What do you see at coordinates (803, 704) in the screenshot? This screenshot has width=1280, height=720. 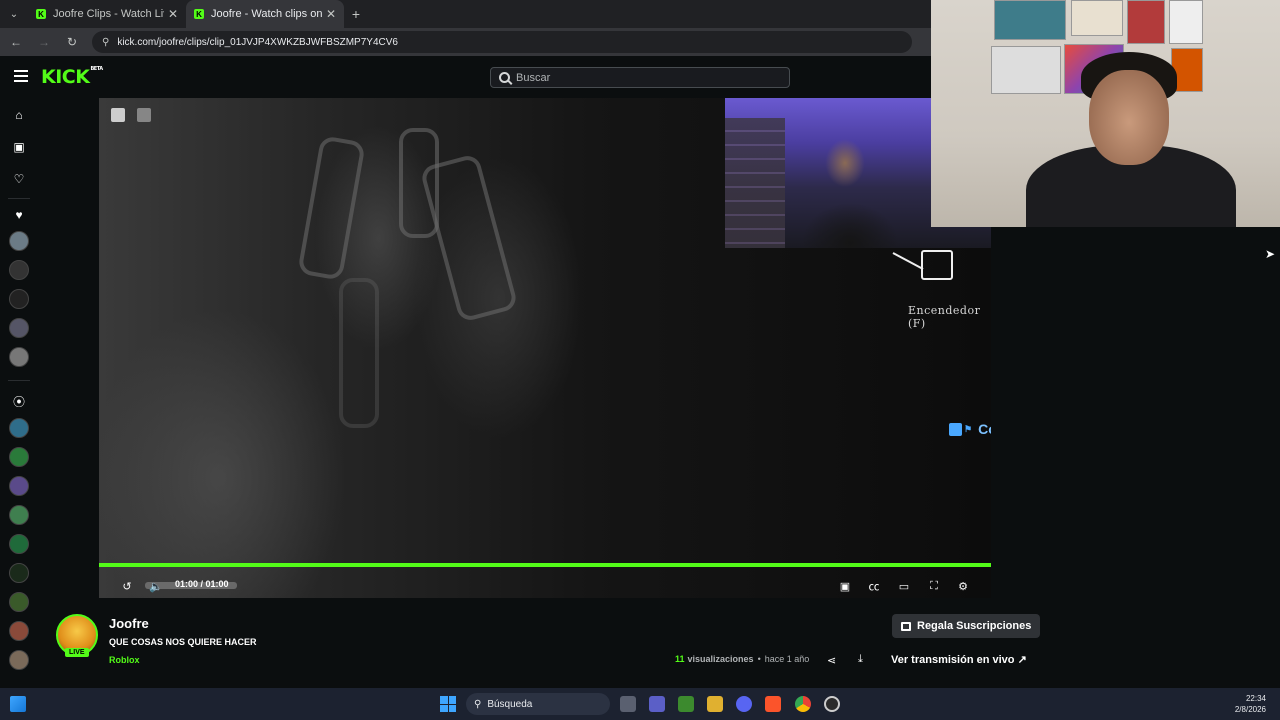 I see `chrome-icon` at bounding box center [803, 704].